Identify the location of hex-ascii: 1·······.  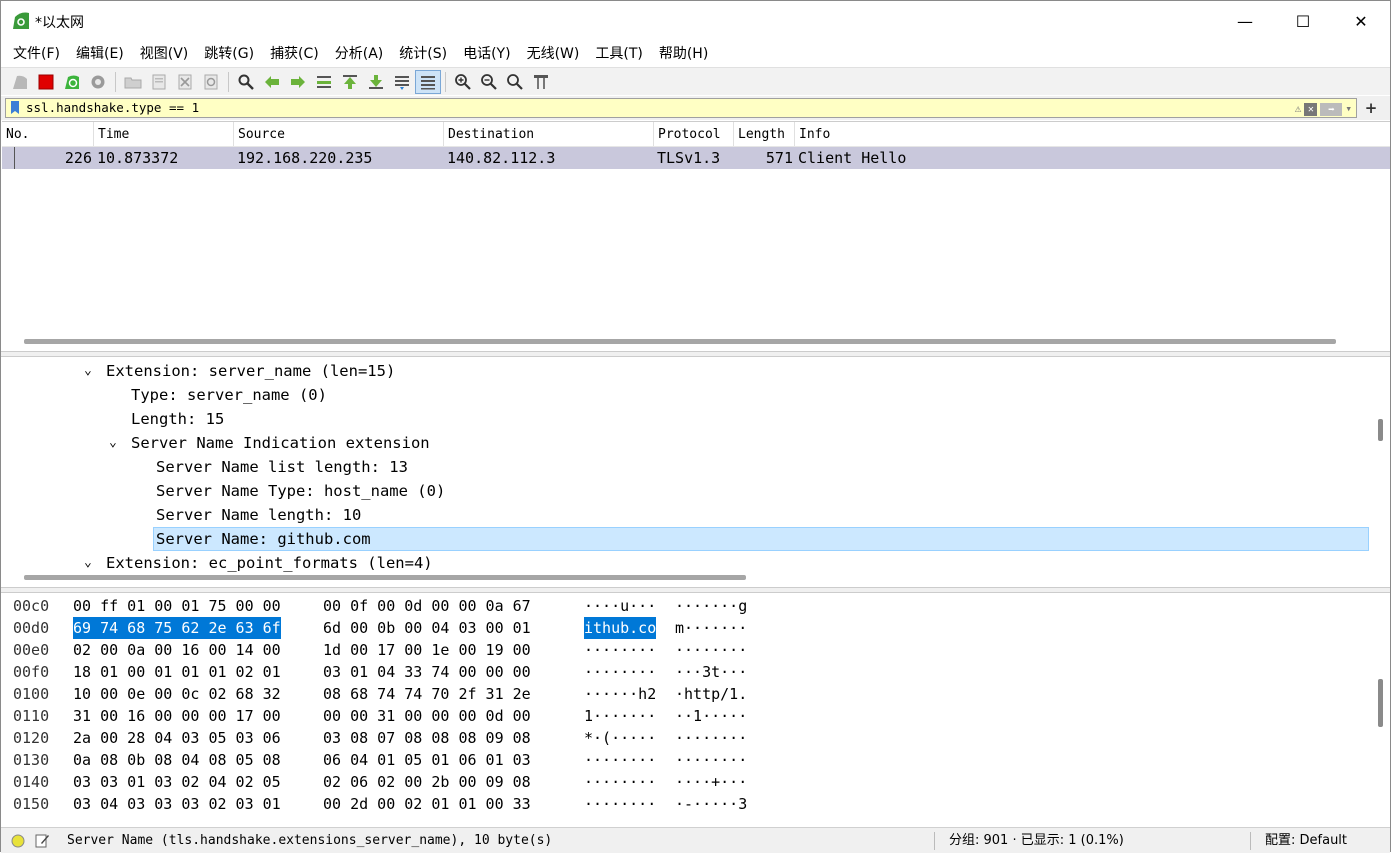
(620, 716).